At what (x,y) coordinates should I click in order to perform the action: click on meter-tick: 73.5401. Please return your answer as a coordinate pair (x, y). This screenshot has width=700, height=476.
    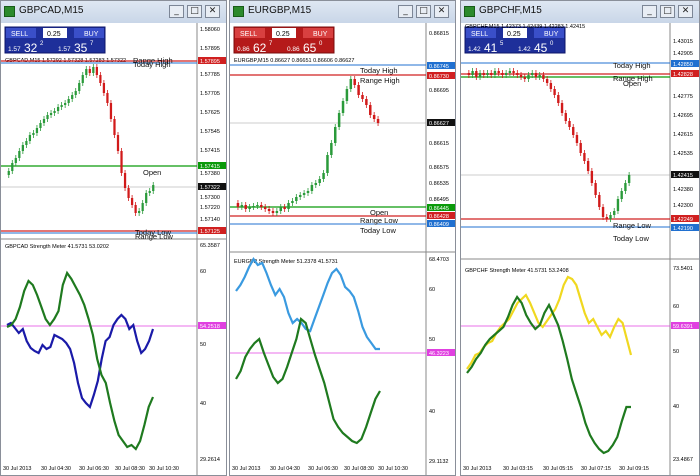
    Looking at the image, I should click on (683, 269).